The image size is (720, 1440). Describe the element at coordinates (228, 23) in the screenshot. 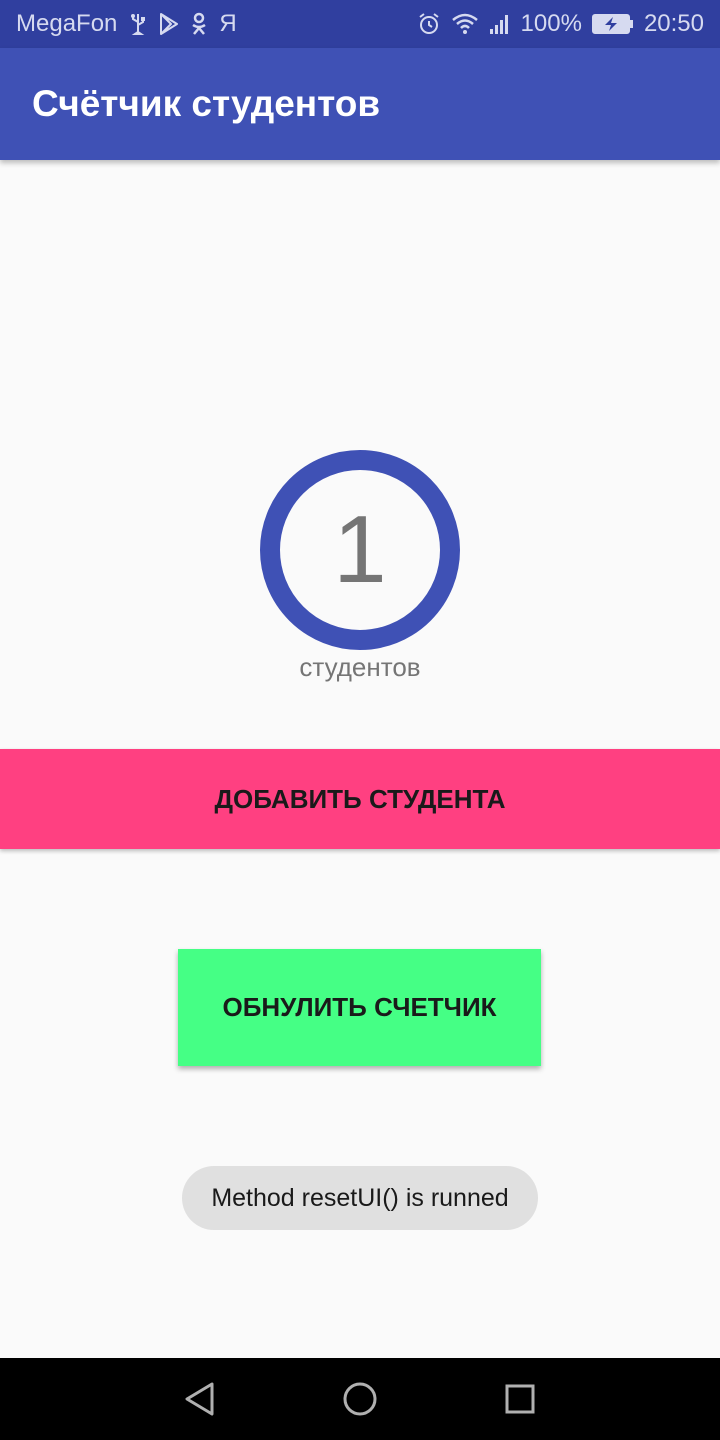

I see `yandex-icon: Я` at that location.